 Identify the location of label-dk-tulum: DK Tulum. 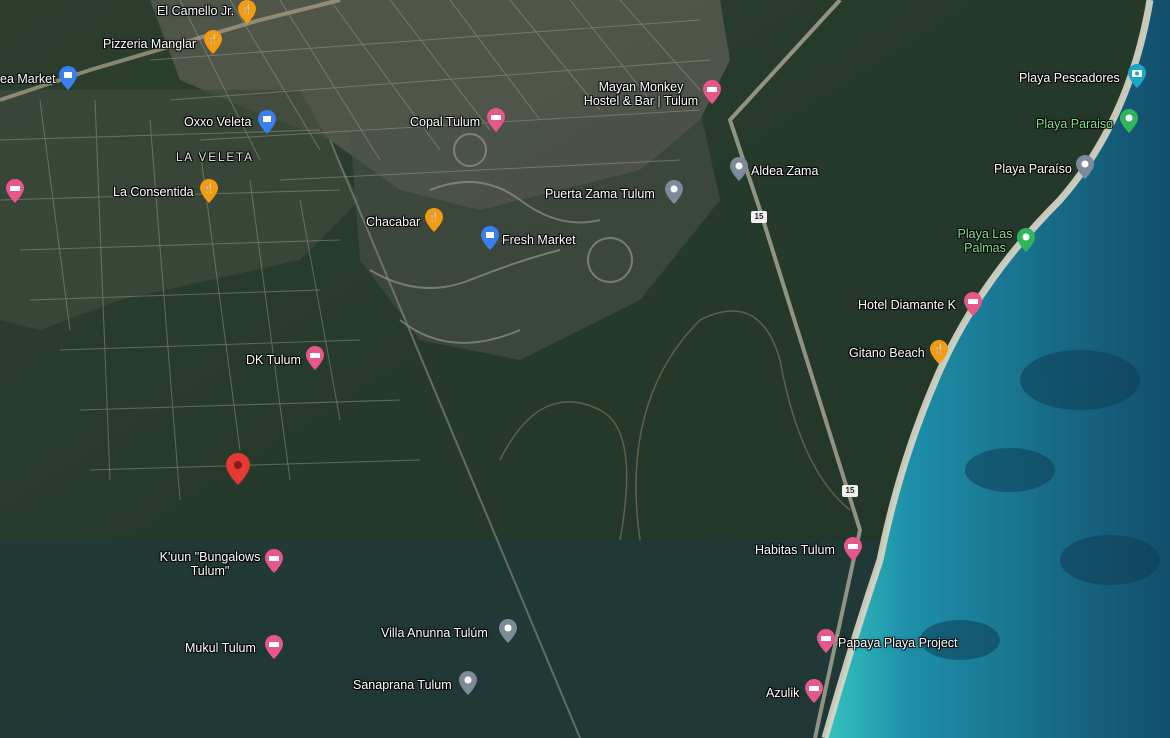
(273, 360).